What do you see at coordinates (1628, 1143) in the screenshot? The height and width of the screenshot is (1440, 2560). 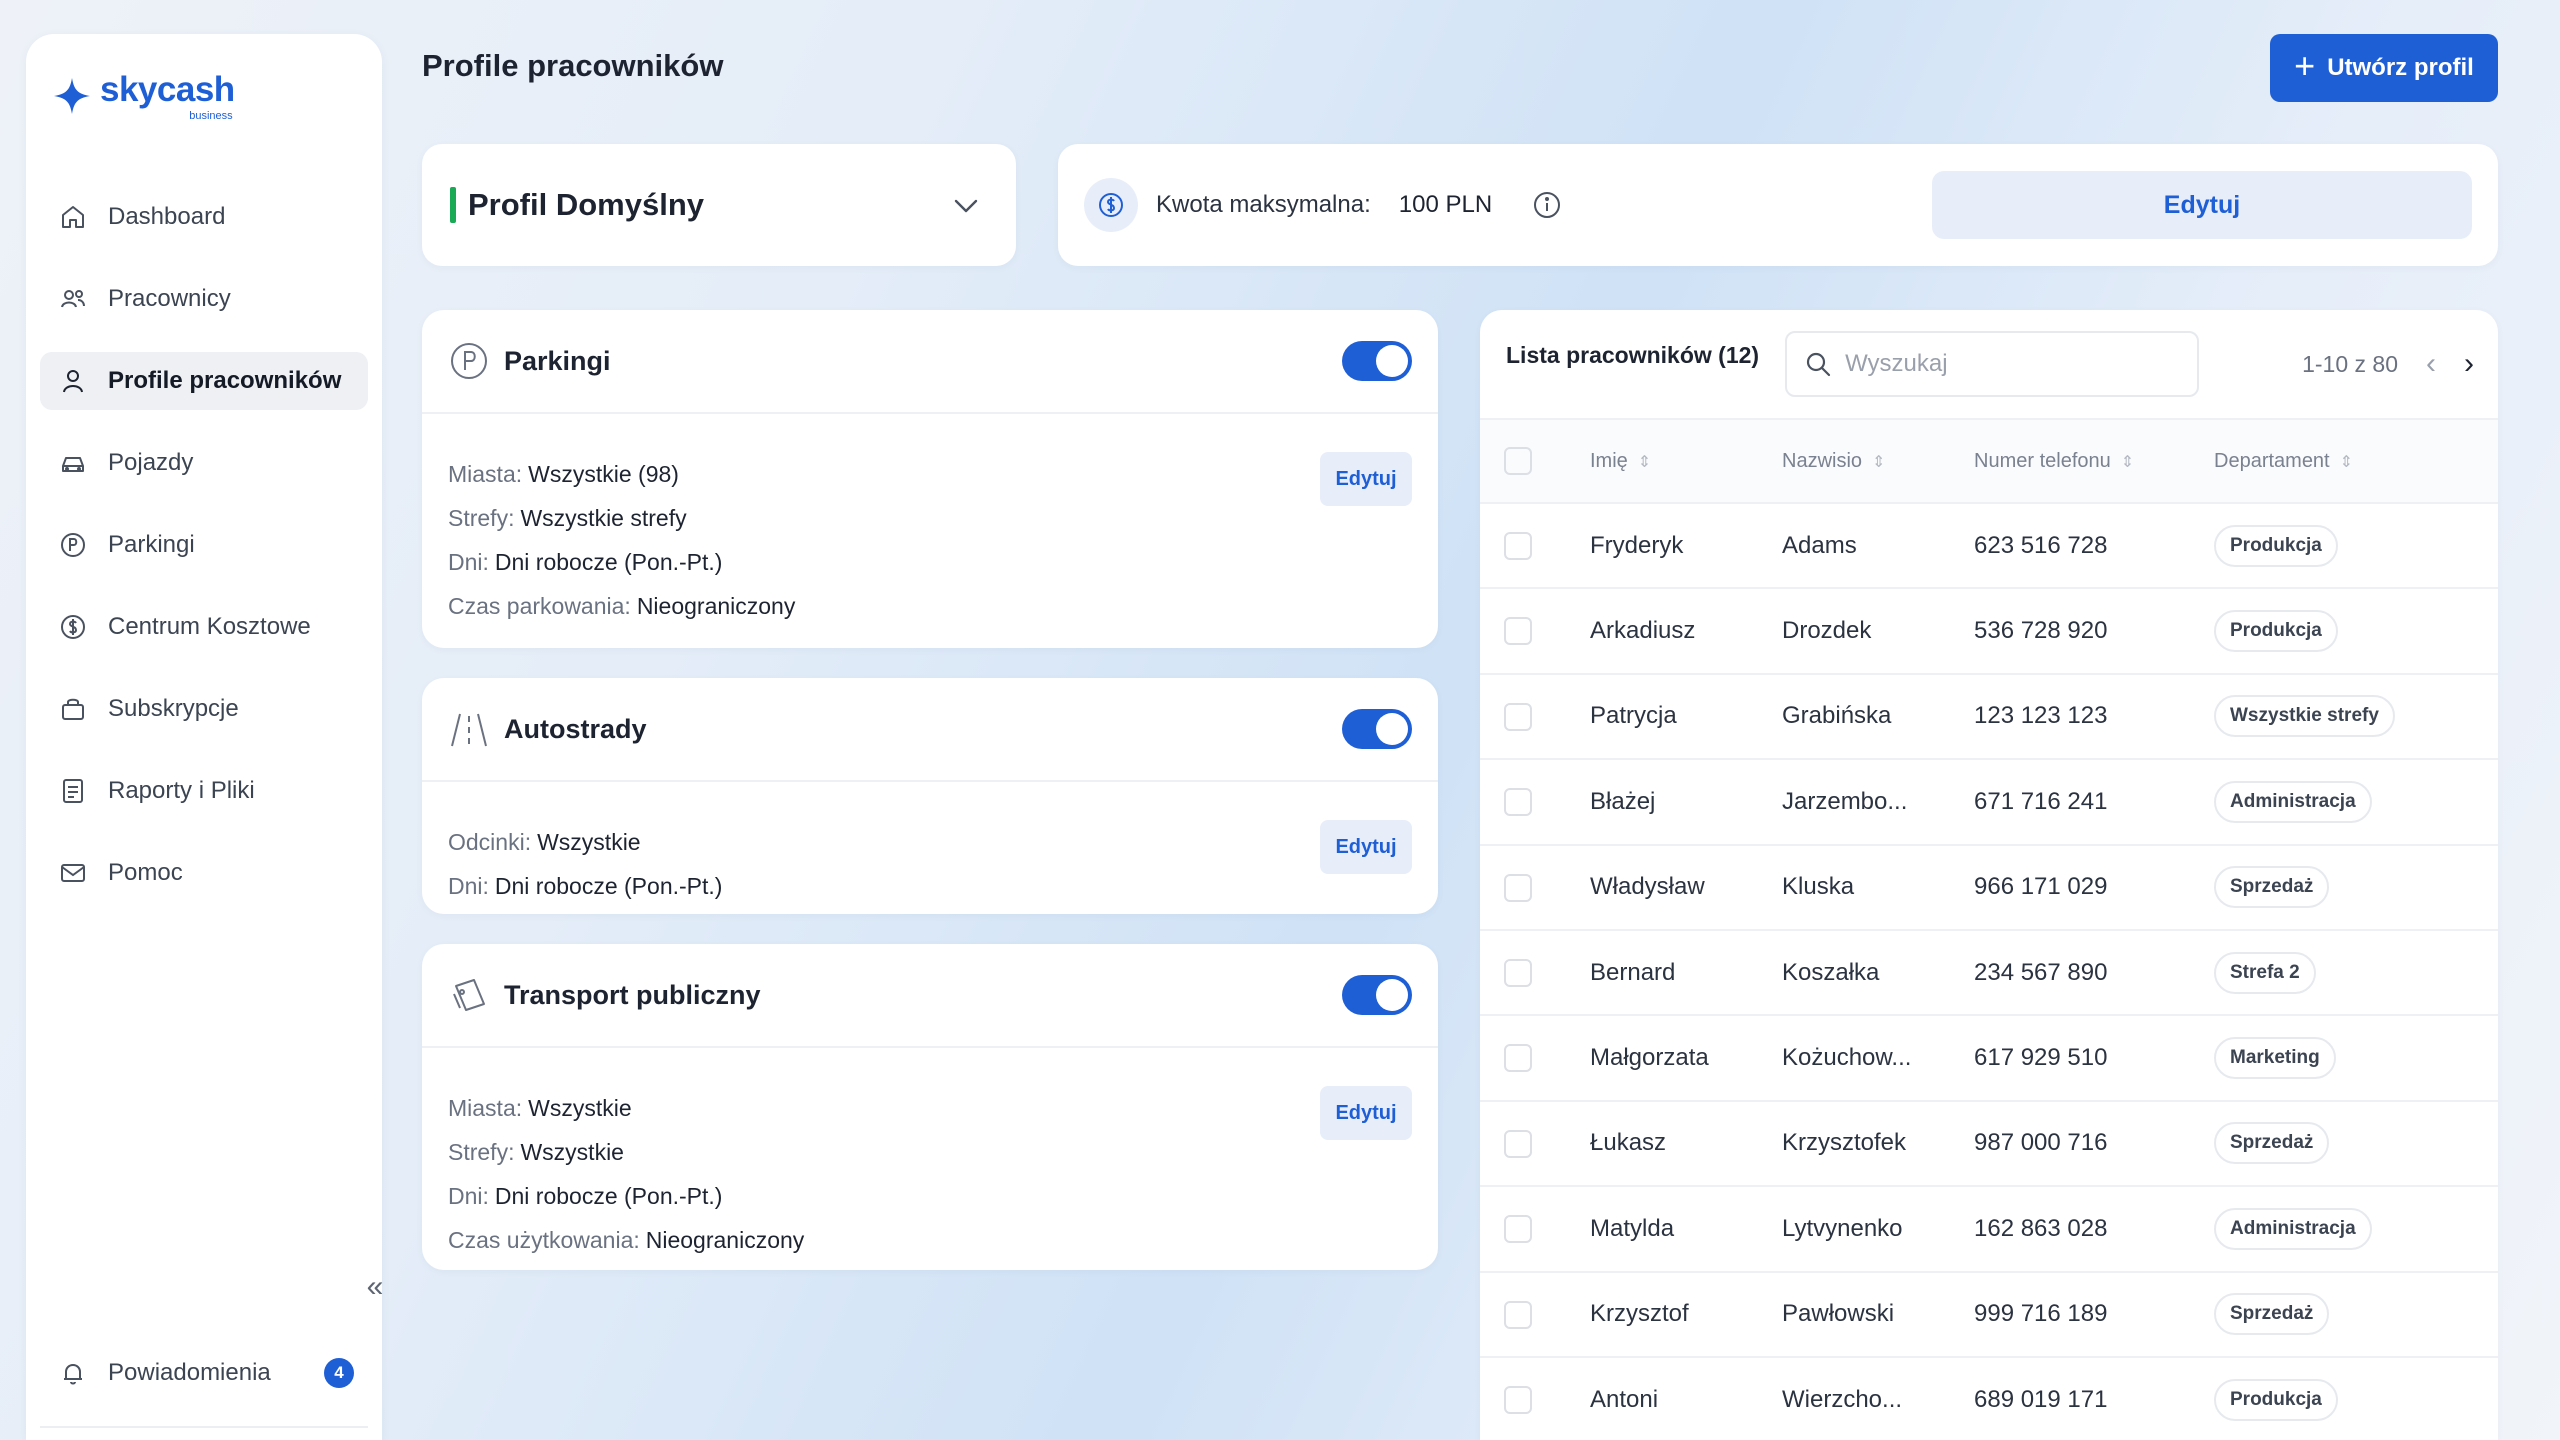 I see `cell-first-name: Łukasz` at bounding box center [1628, 1143].